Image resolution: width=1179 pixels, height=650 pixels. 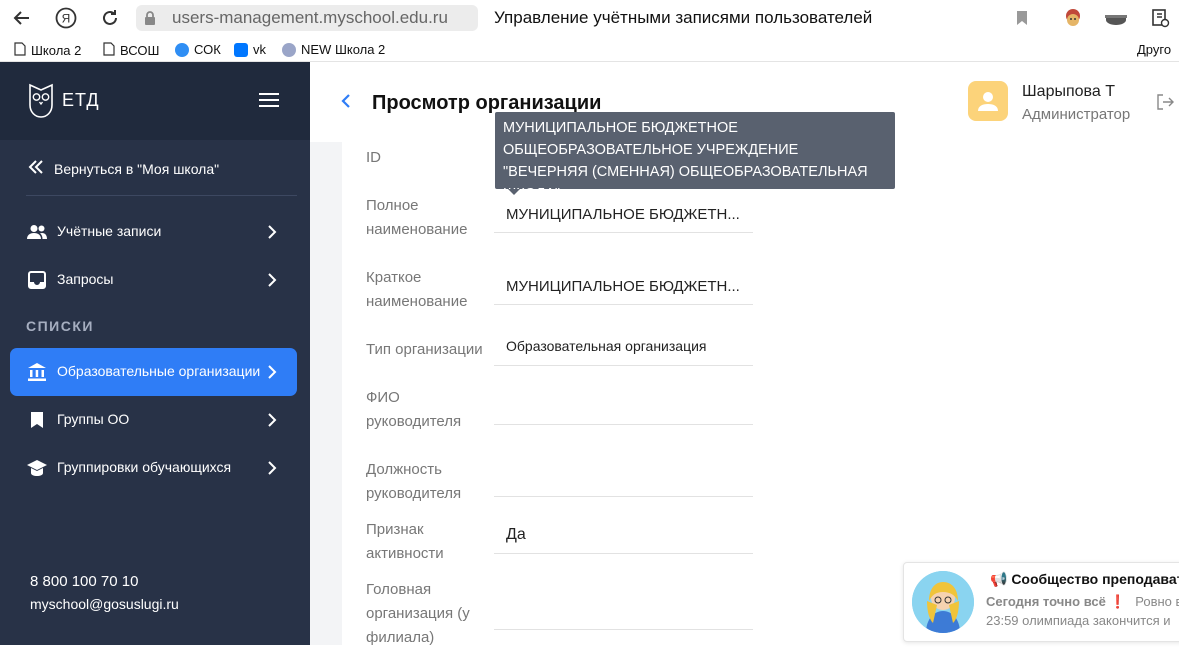 What do you see at coordinates (589, 50) in the screenshot?
I see `bookmarks-bar: Школа 2 ВСОШ СОК vk NEW Школа 2 Друго` at bounding box center [589, 50].